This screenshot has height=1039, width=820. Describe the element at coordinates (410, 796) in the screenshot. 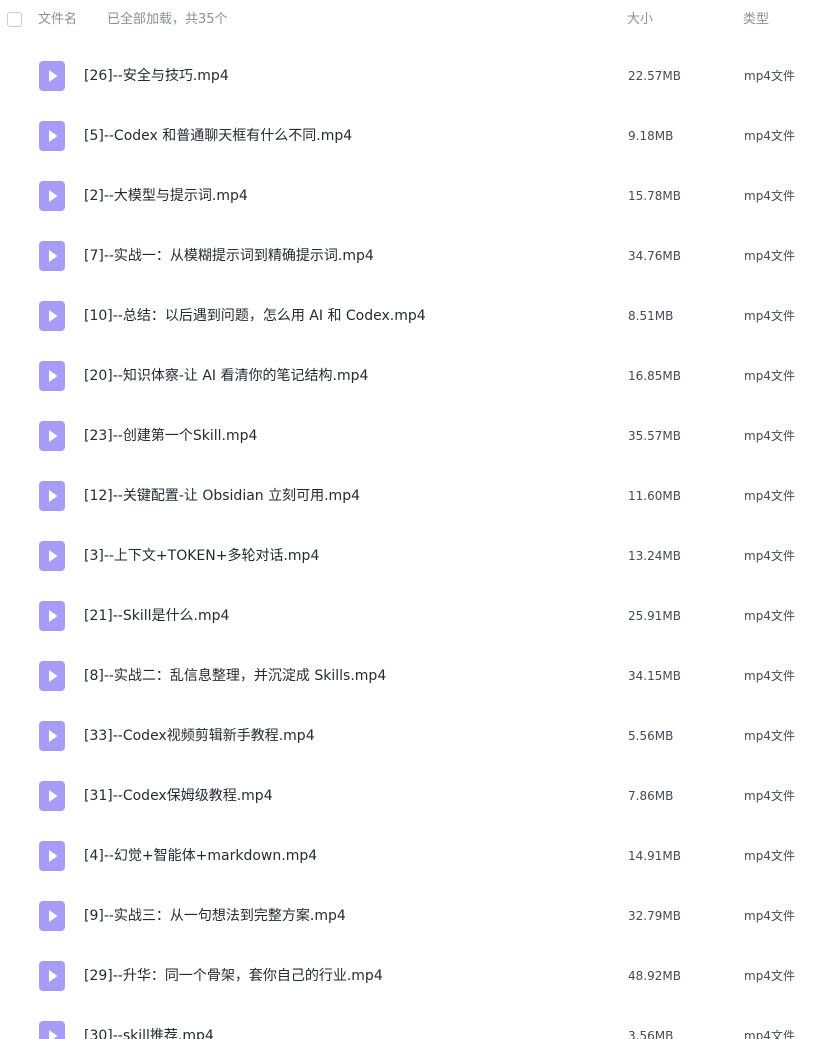

I see `file-row: [31]--Codex保姆级教程.mp4 7.86MB mp4文件` at that location.